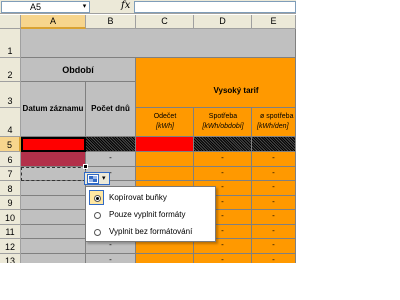 This screenshot has height=300, width=400. Describe the element at coordinates (53, 258) in the screenshot. I see `cell-a13` at that location.